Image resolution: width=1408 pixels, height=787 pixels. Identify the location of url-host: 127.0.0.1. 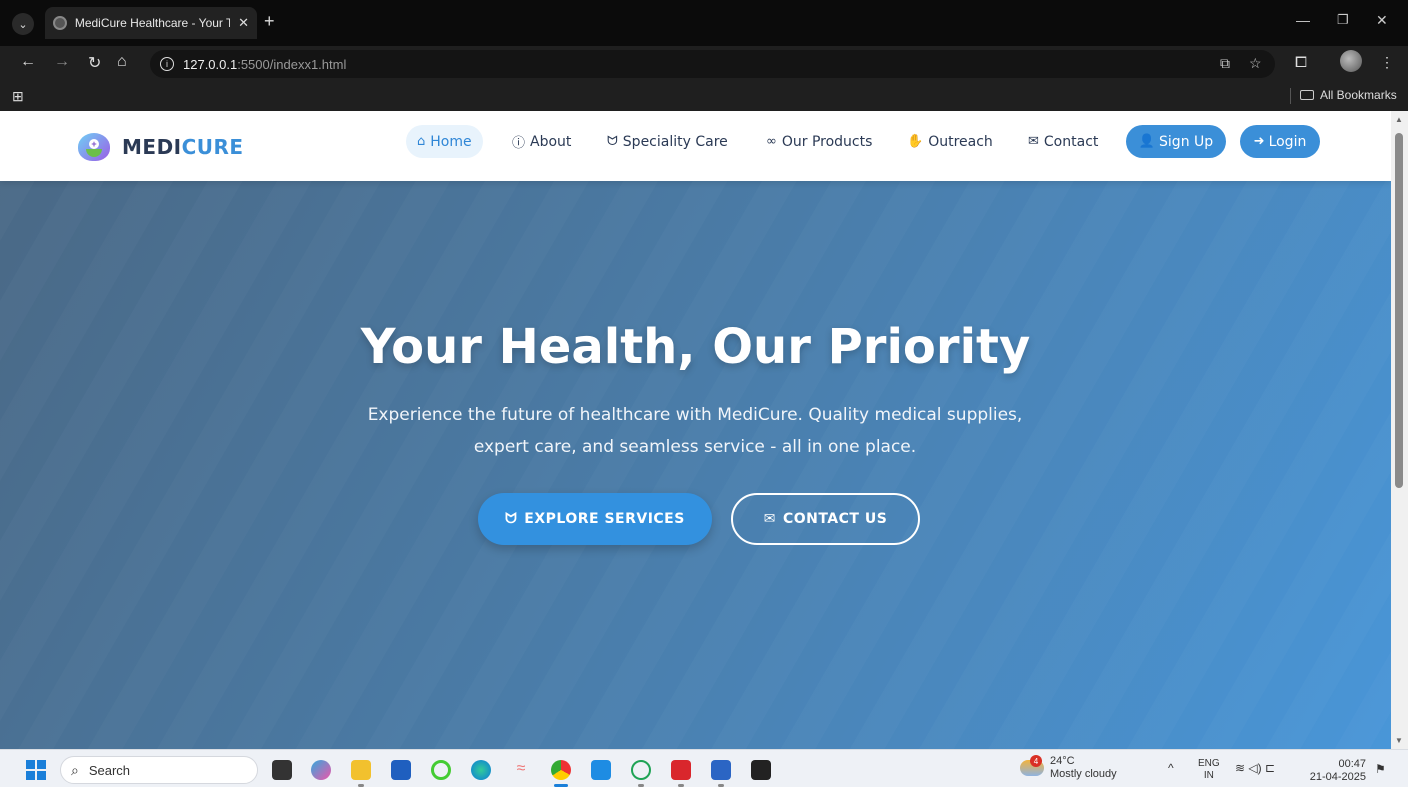
(210, 64).